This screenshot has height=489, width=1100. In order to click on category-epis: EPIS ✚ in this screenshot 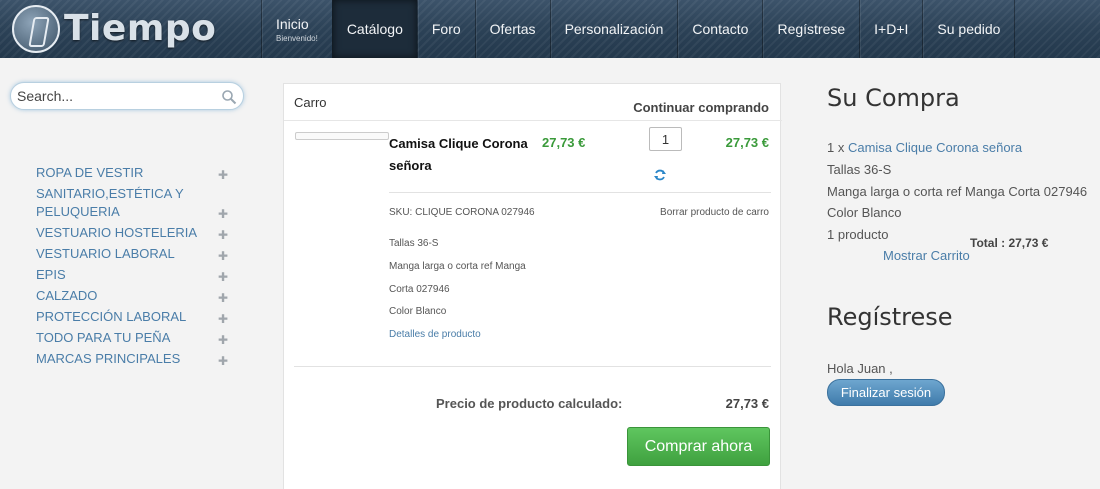, I will do `click(134, 274)`.